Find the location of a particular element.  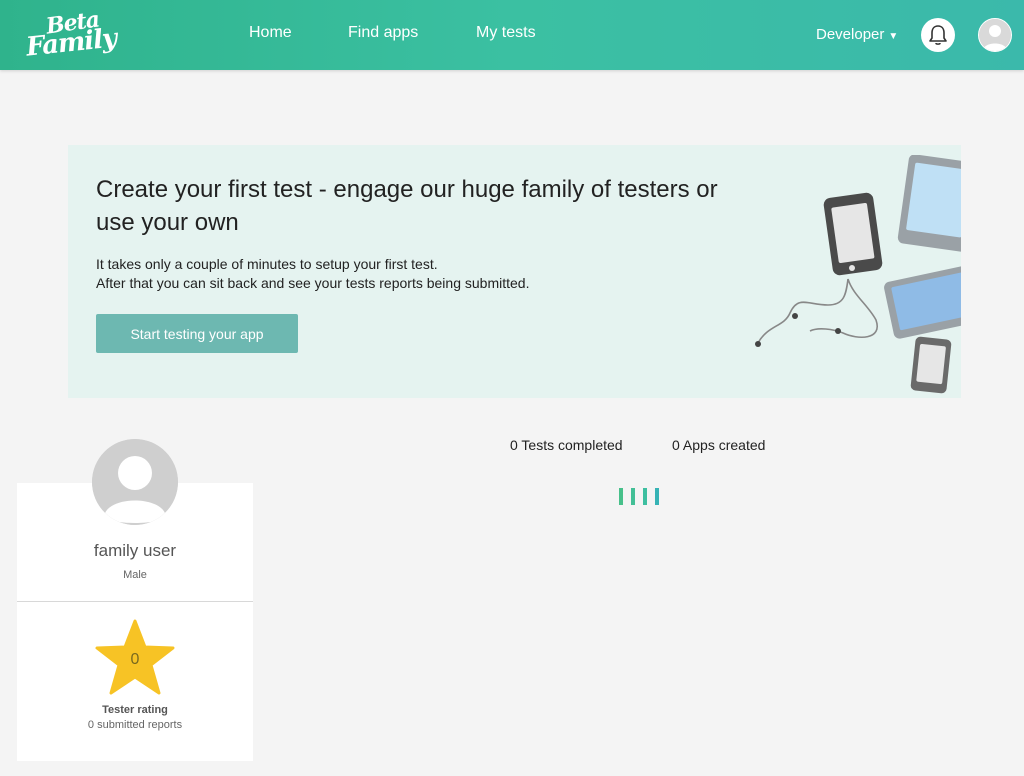

card-divider is located at coordinates (135, 601).